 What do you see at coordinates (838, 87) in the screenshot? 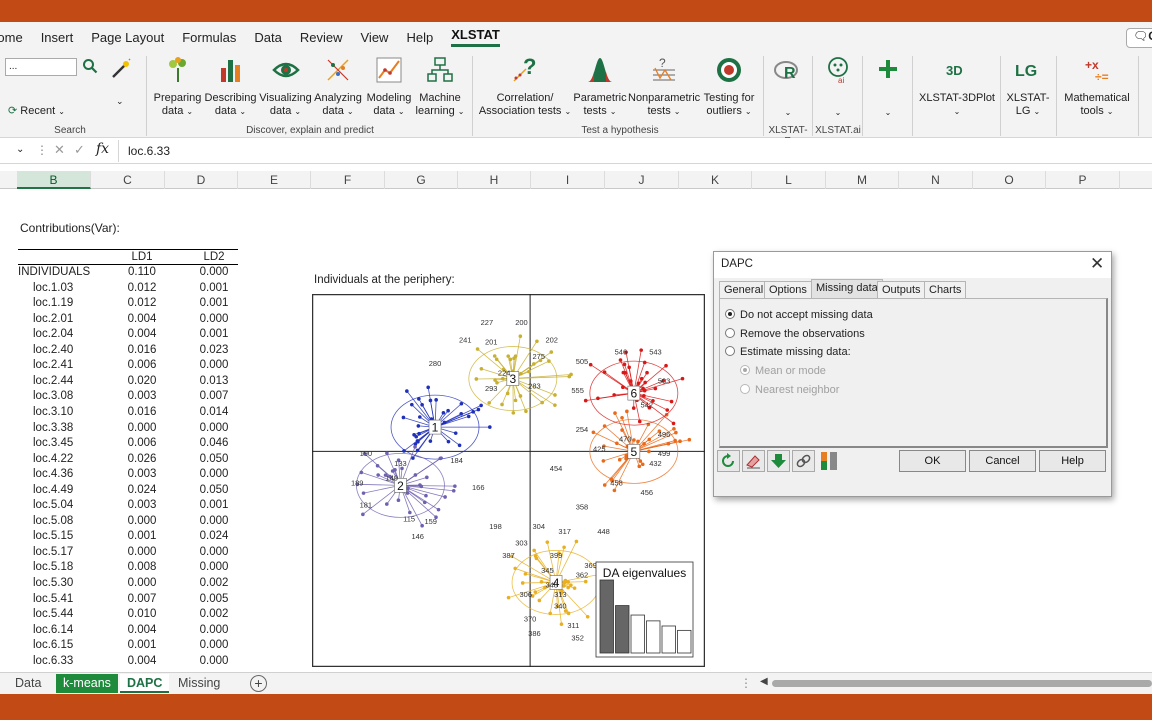
I see `xlstat-ai-button: ai ⌄` at bounding box center [838, 87].